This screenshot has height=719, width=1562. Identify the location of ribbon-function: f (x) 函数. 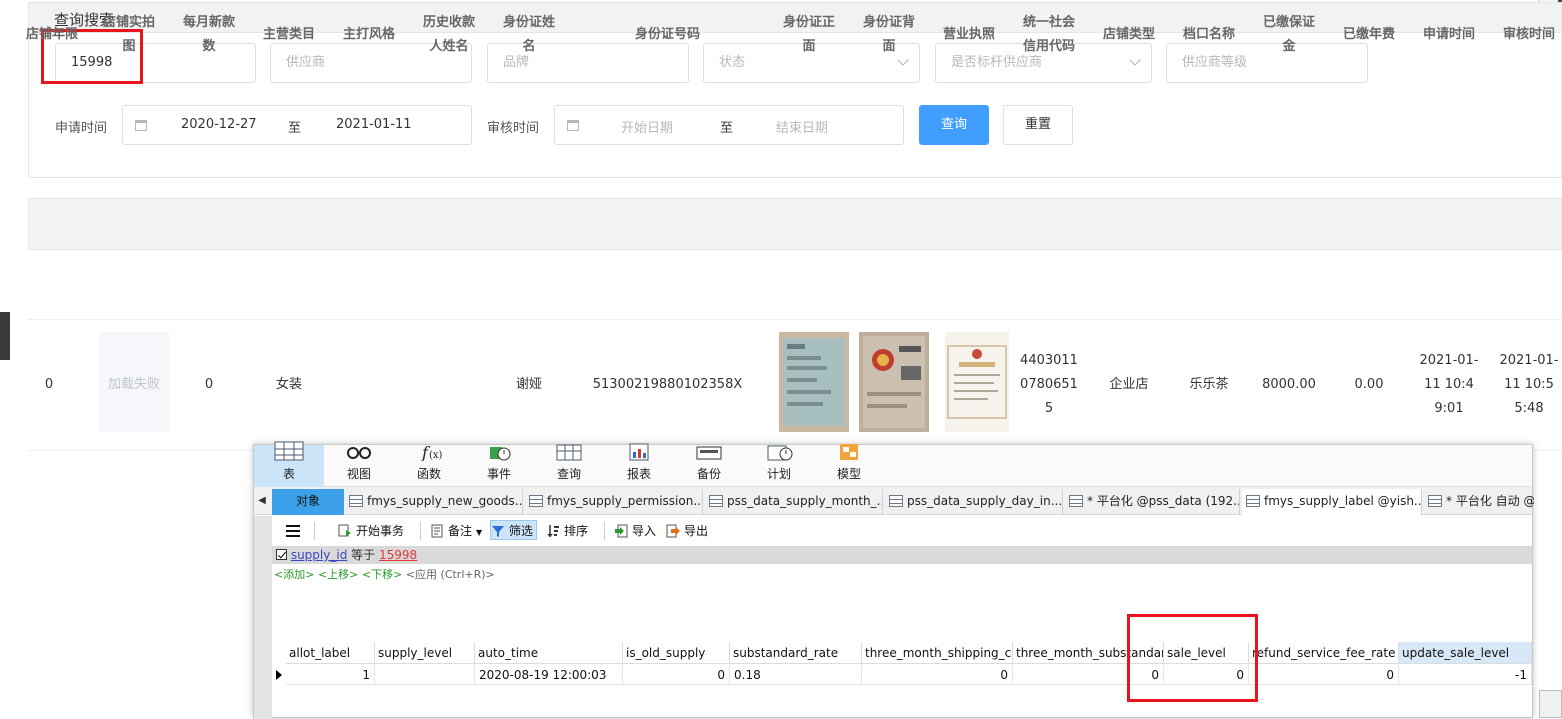
(429, 465).